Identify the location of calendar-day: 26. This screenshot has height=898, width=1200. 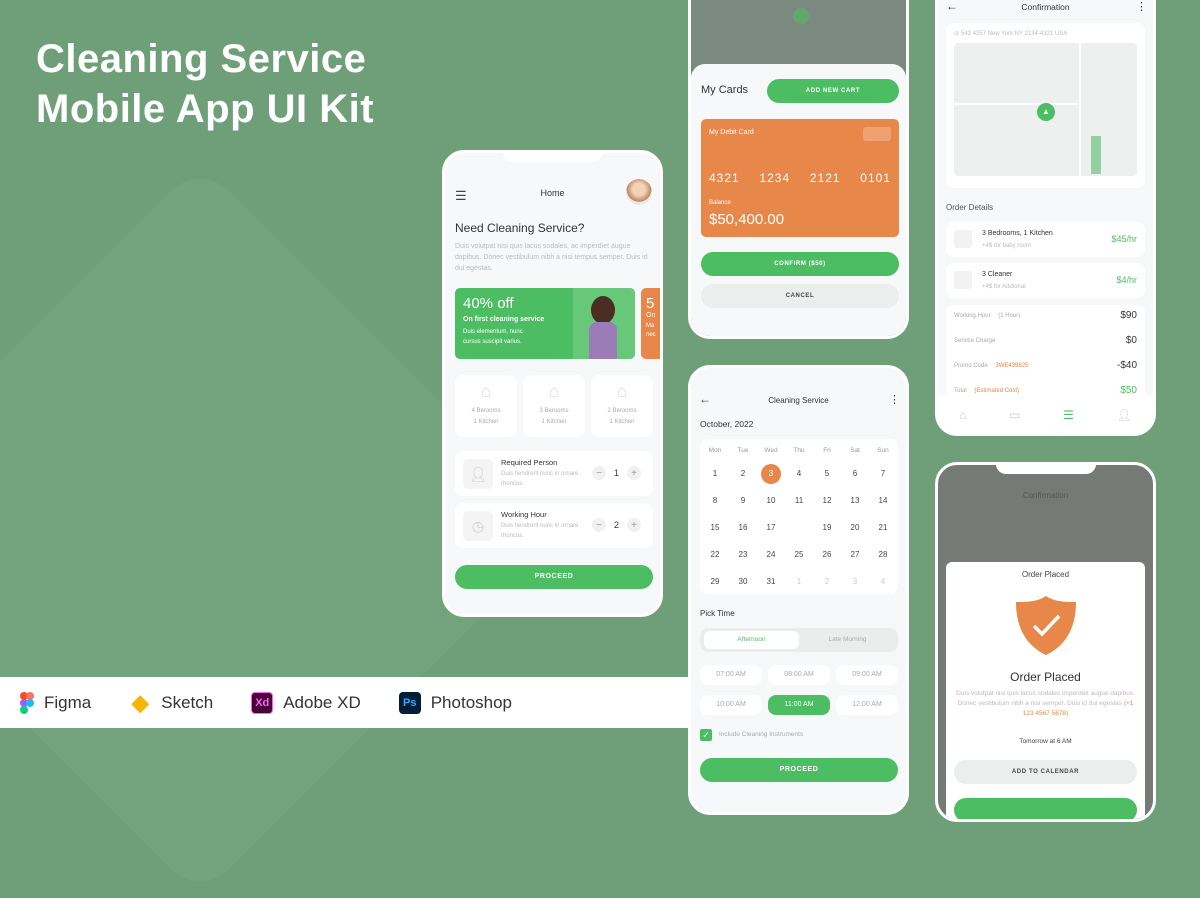
(827, 555).